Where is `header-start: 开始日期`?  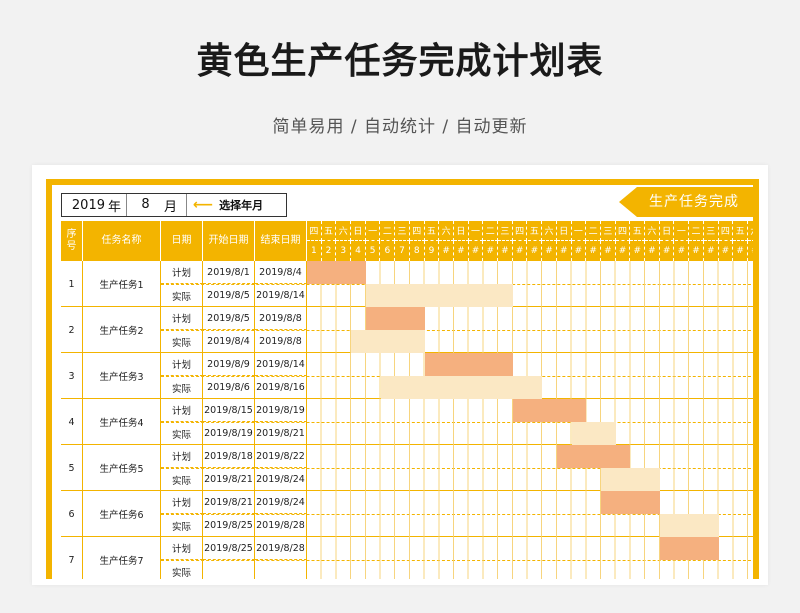
header-start: 开始日期 is located at coordinates (229, 241).